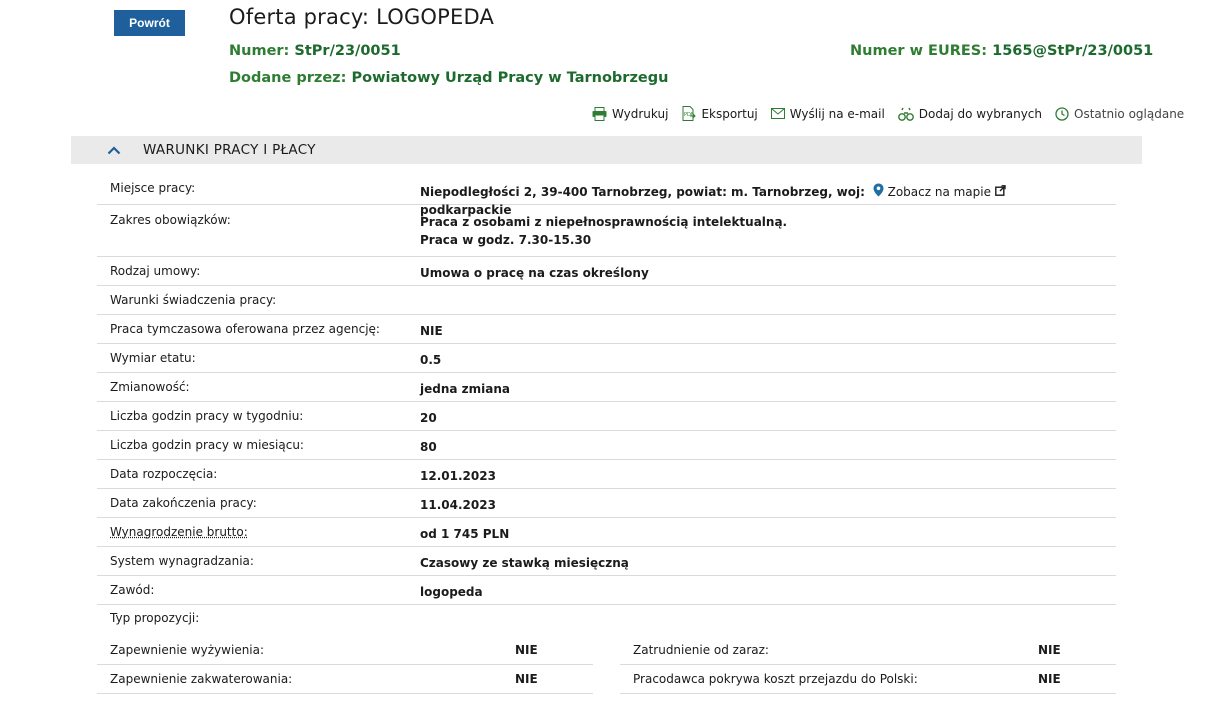 The width and height of the screenshot is (1232, 720). Describe the element at coordinates (153, 188) in the screenshot. I see `row-label: Miejsce pracy:` at that location.